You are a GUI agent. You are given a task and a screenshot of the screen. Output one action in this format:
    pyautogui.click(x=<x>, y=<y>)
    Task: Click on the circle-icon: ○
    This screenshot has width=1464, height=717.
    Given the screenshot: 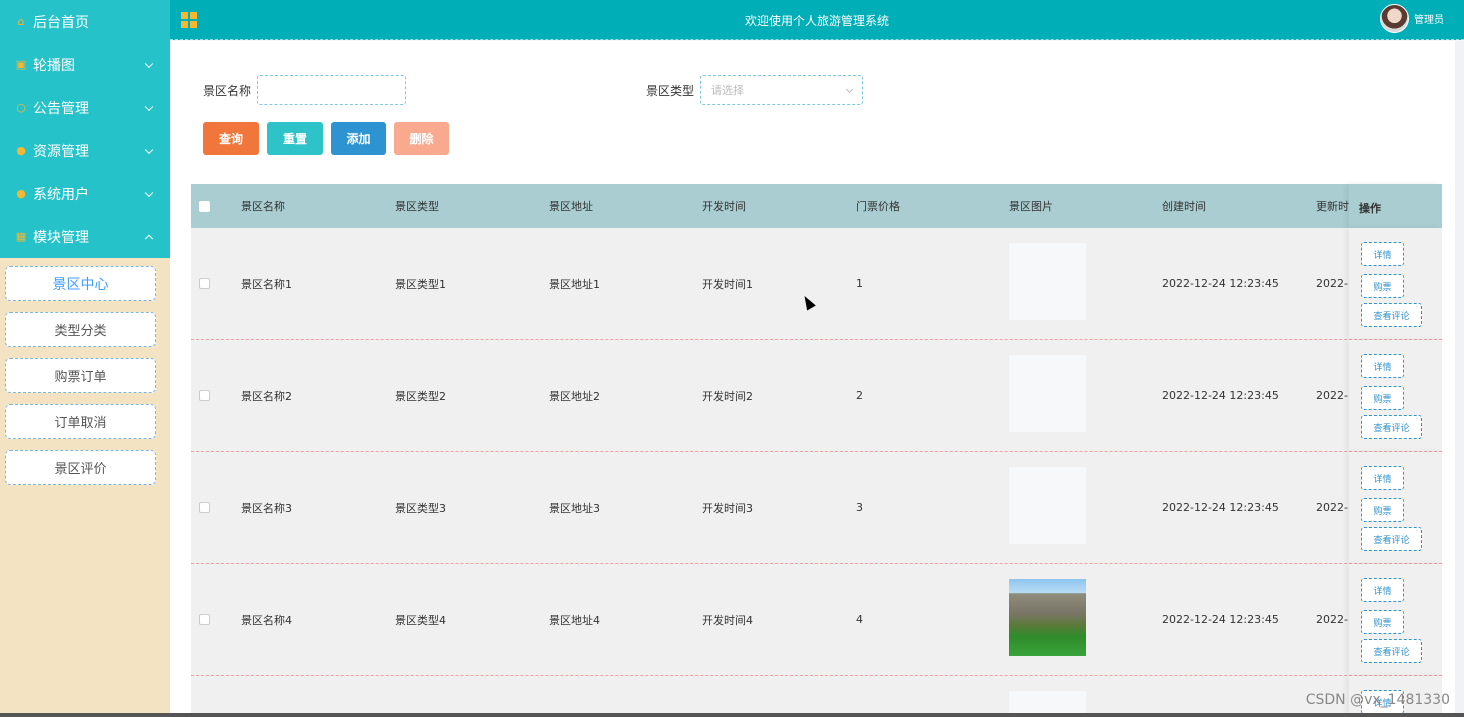 What is the action you would take?
    pyautogui.click(x=21, y=107)
    